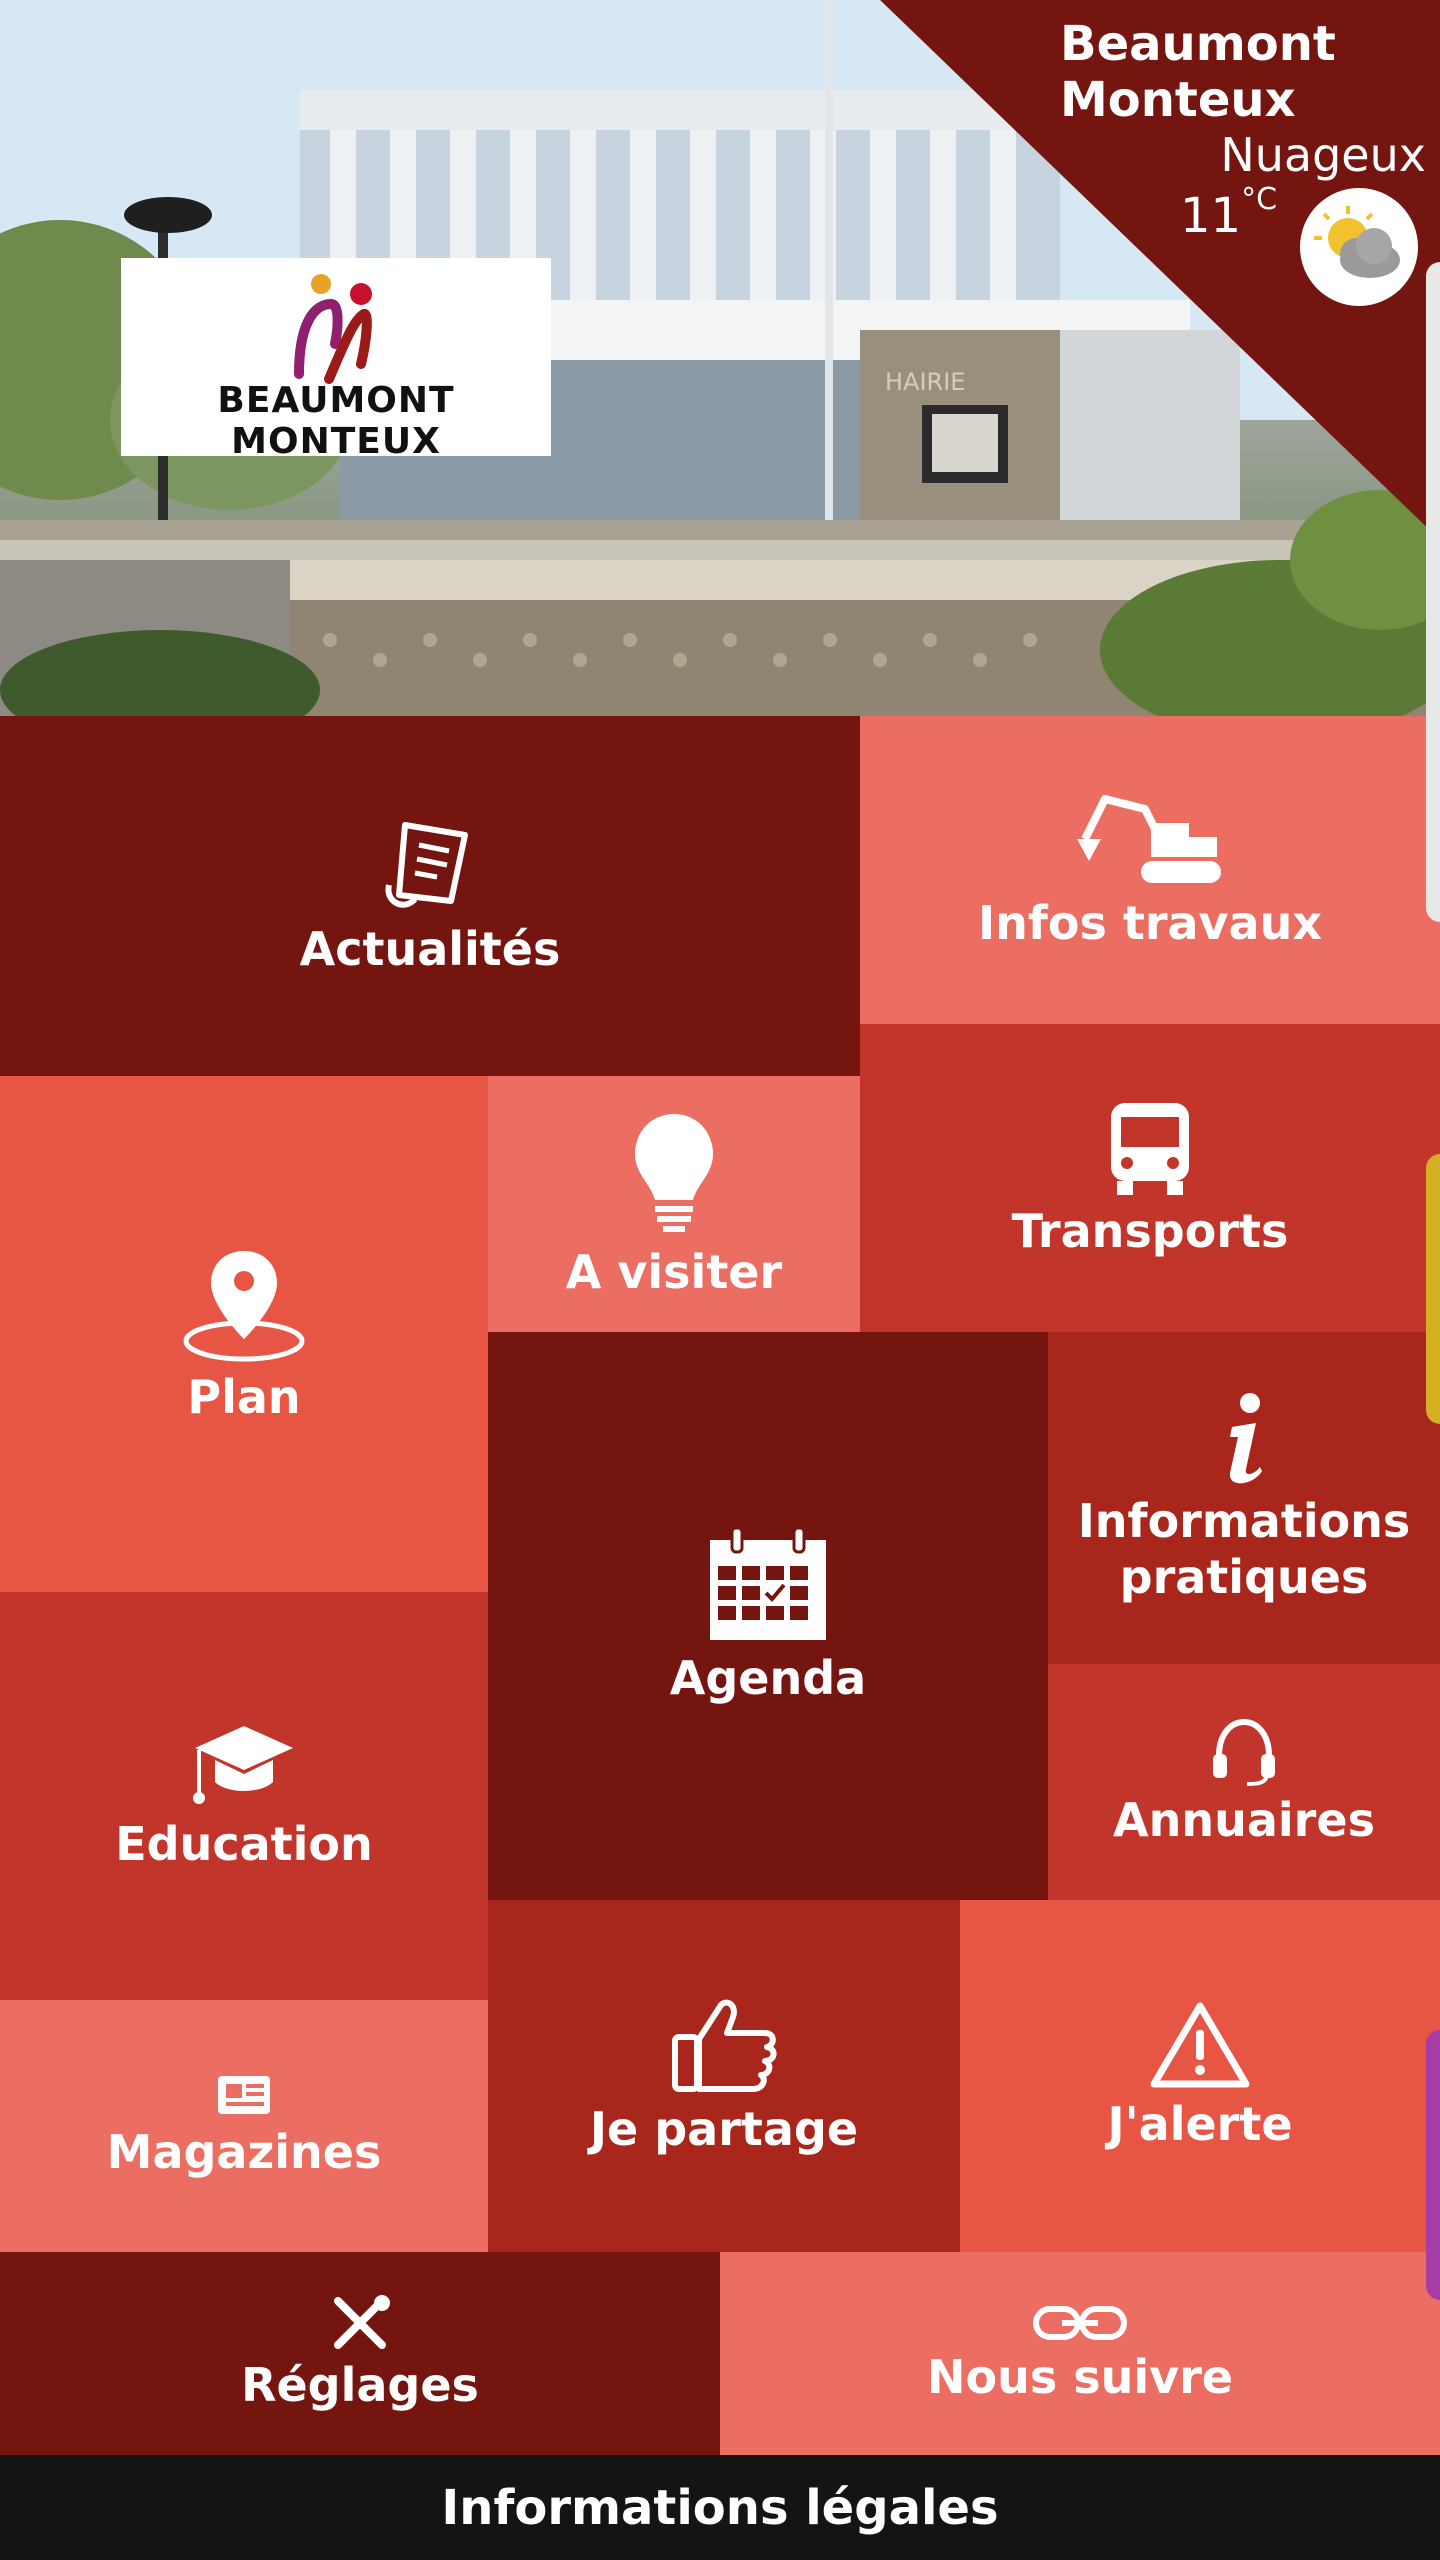  I want to click on tile-plan: Plan, so click(244, 1334).